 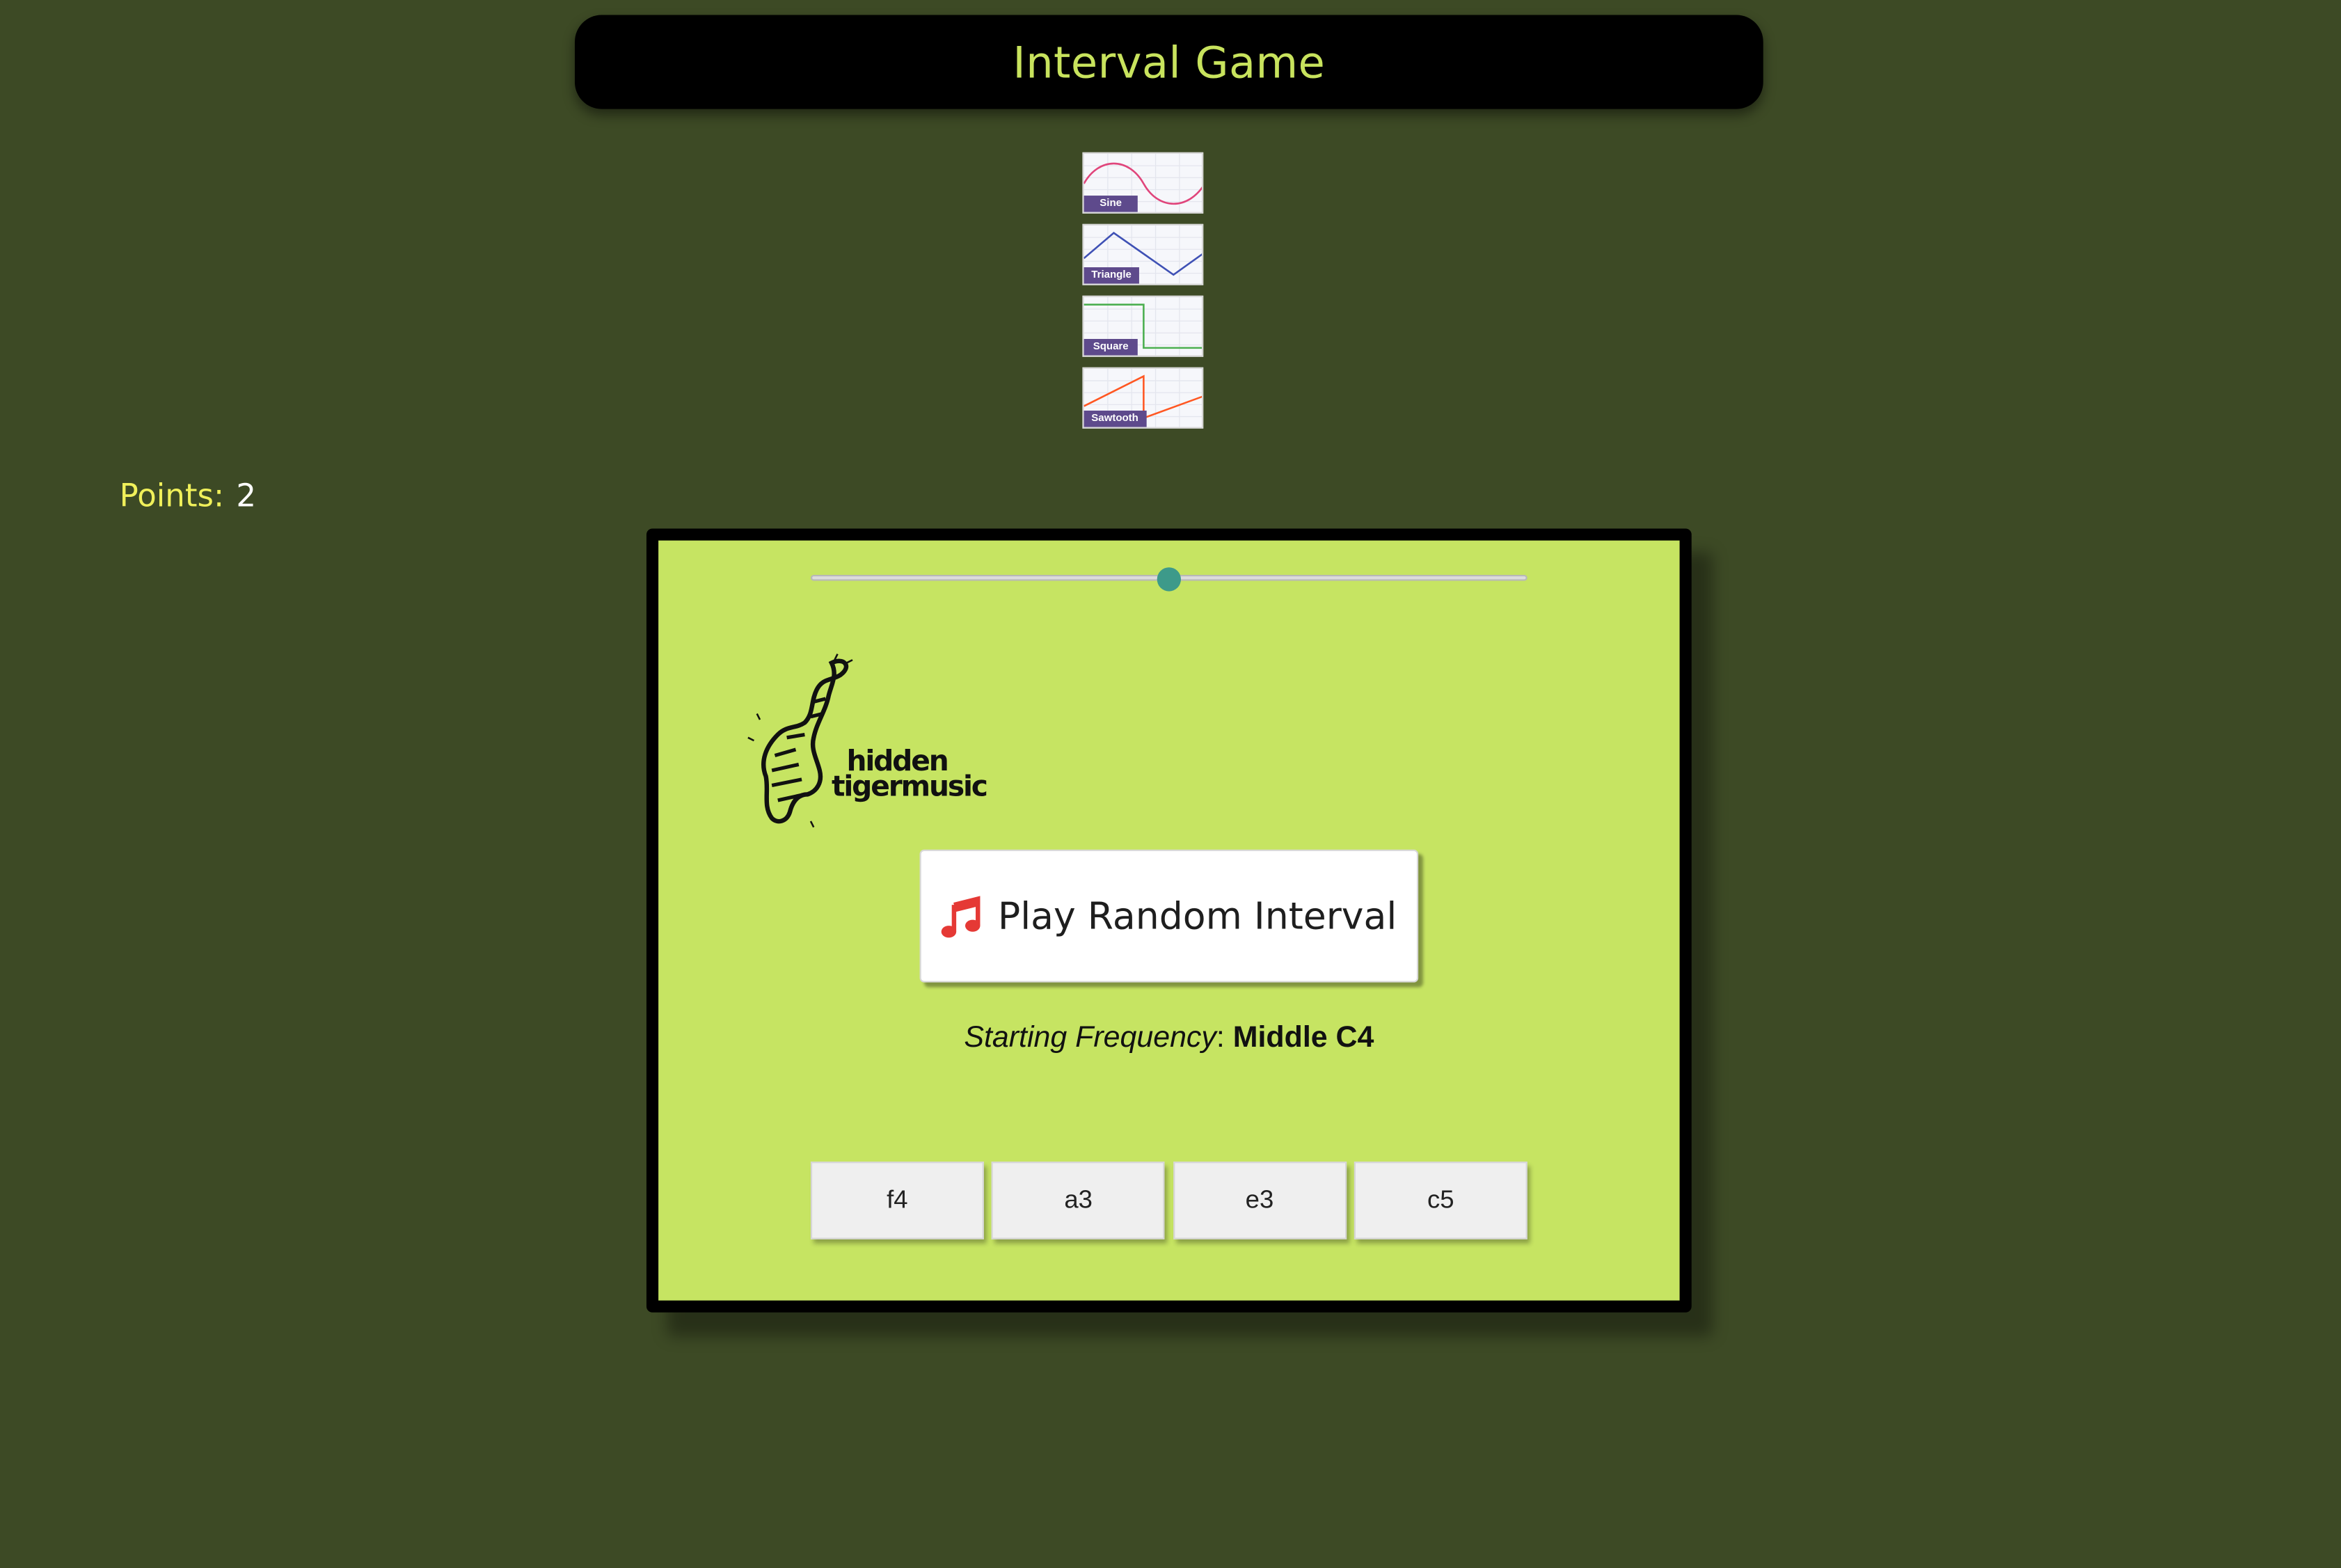 What do you see at coordinates (1111, 204) in the screenshot?
I see `waveform-label: Sine` at bounding box center [1111, 204].